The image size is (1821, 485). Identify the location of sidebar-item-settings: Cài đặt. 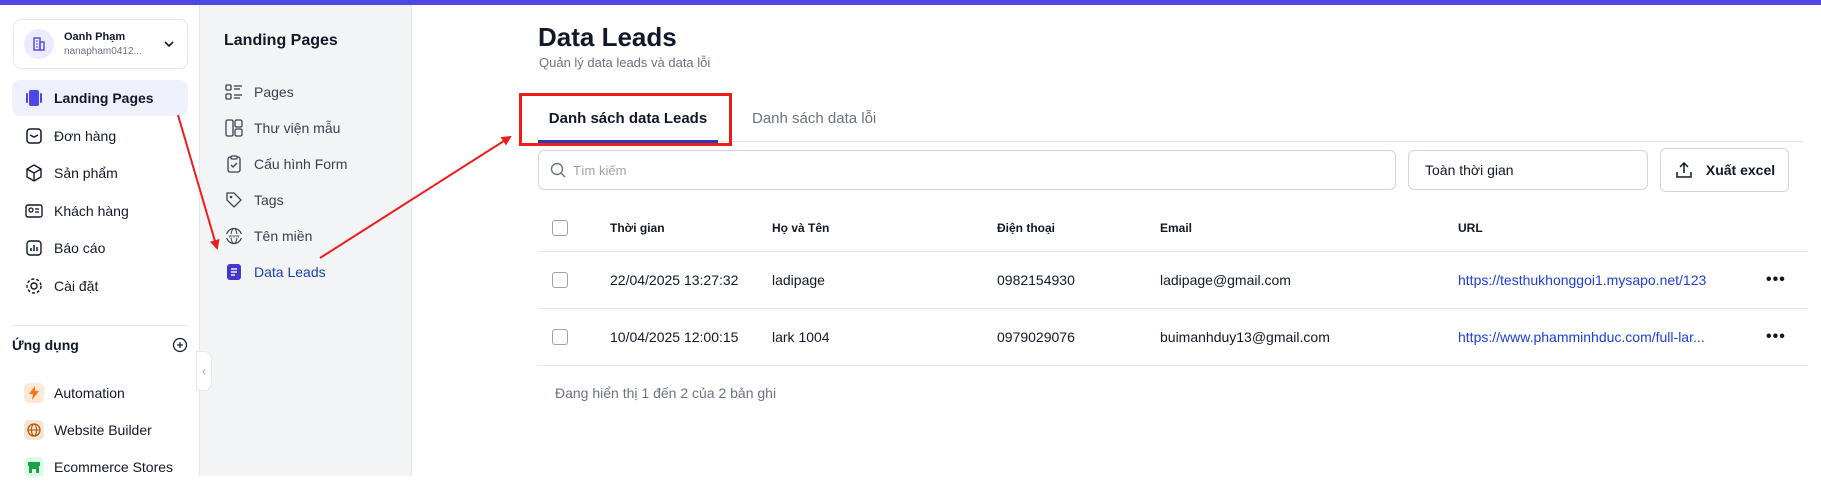
(100, 286).